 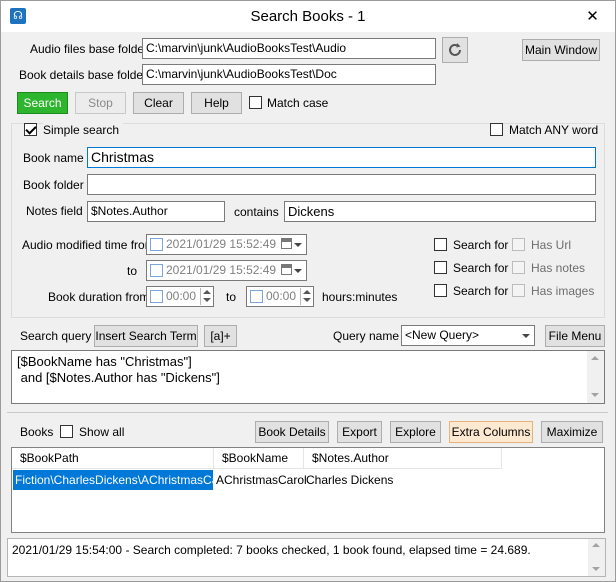 I want to click on add-term-button: [a]+, so click(x=220, y=336).